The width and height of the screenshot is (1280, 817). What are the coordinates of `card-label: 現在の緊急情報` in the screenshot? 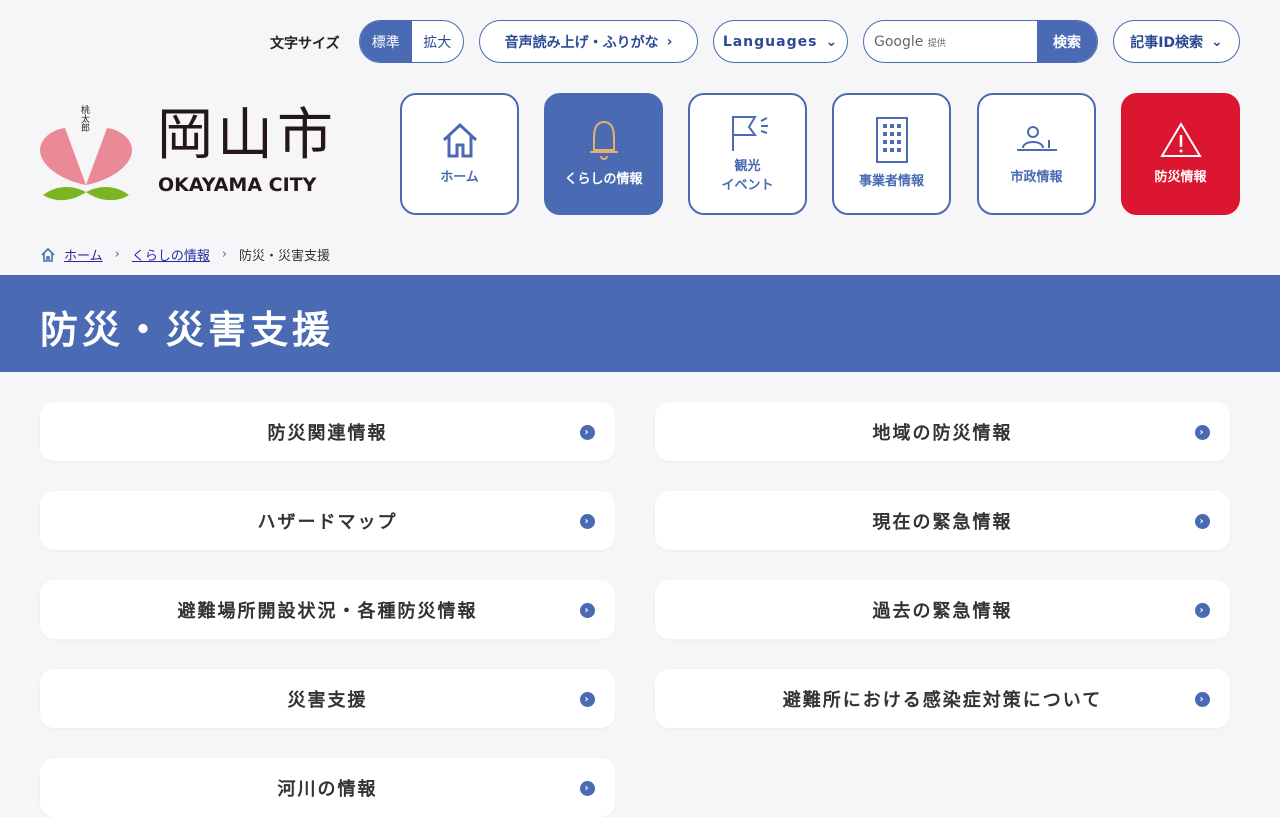 It's located at (942, 522).